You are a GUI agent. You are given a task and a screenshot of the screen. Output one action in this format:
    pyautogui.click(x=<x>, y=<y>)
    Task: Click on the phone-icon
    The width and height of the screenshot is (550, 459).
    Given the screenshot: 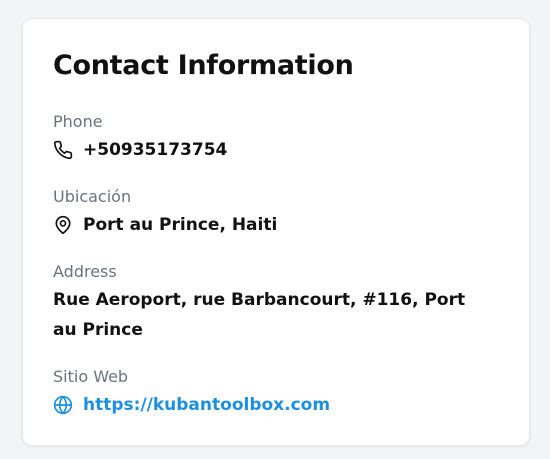 What is the action you would take?
    pyautogui.click(x=63, y=150)
    